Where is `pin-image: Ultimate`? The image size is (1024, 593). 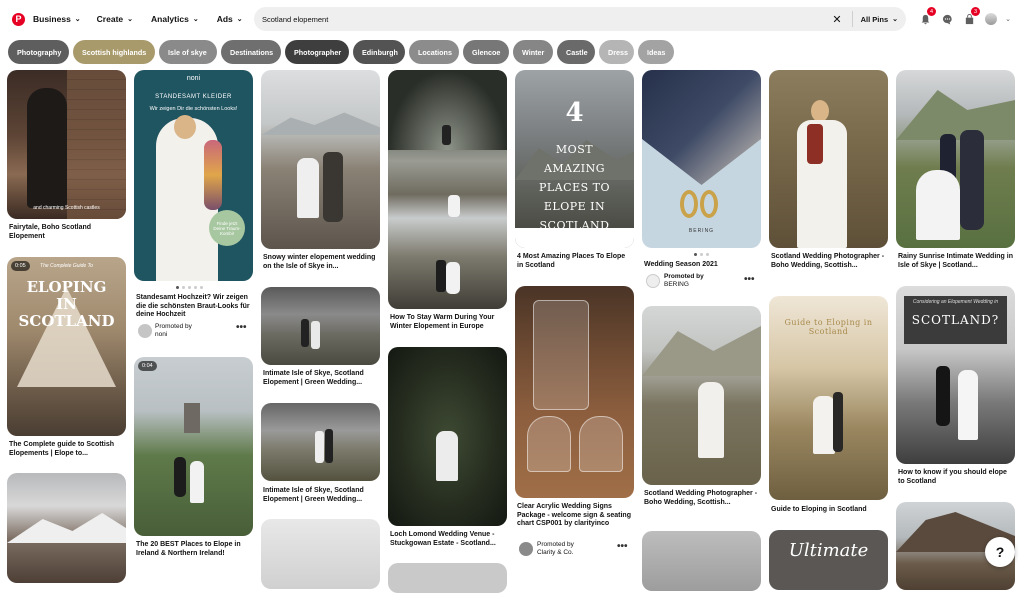 pin-image: Ultimate is located at coordinates (828, 560).